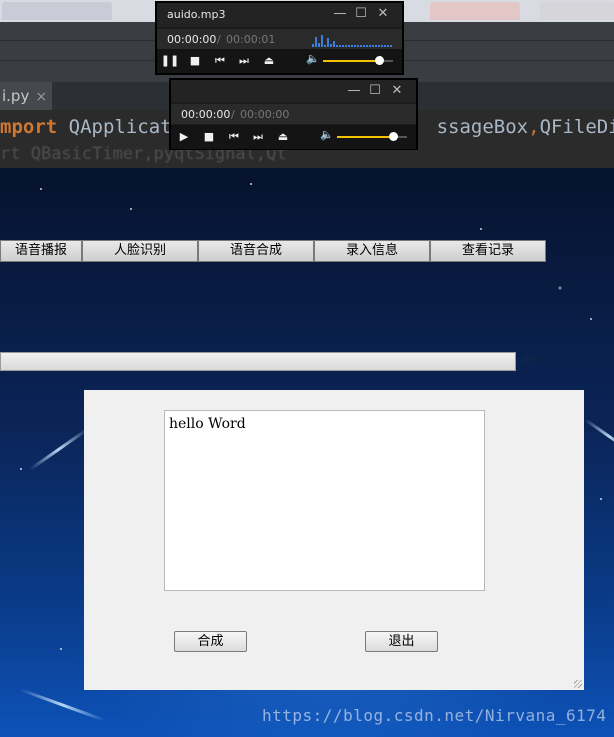 This screenshot has height=737, width=614. I want to click on total-time: 00:00:00, so click(265, 114).